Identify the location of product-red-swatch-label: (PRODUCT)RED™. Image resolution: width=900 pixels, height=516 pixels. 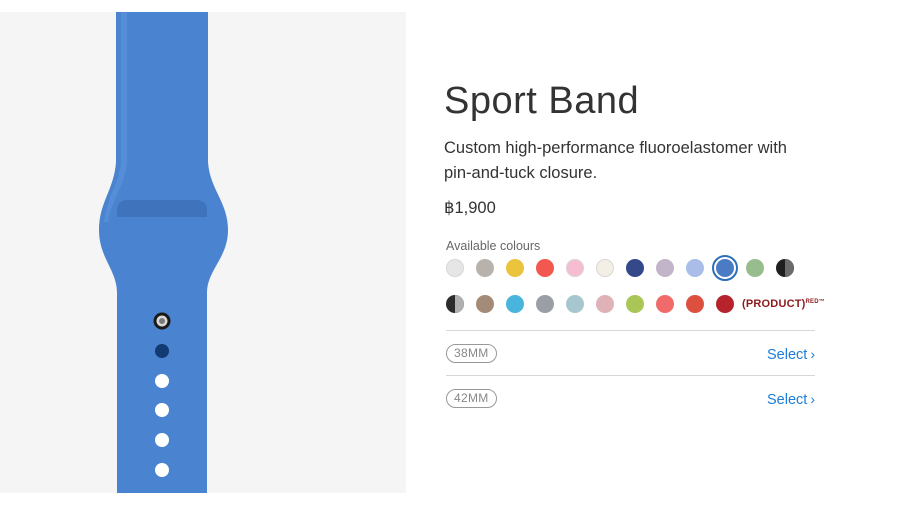
(783, 304).